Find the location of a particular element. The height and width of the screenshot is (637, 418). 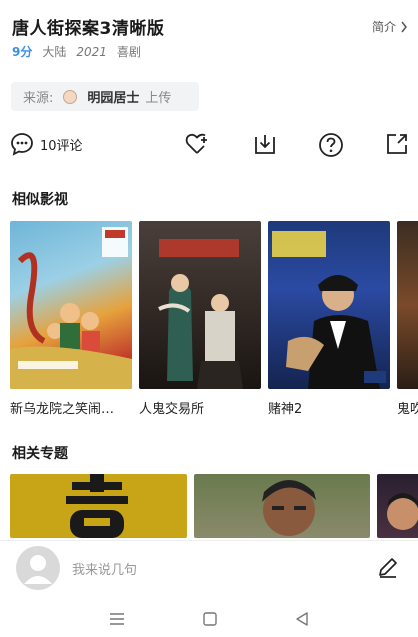

comment-bar: 我来说几句 is located at coordinates (209, 568).